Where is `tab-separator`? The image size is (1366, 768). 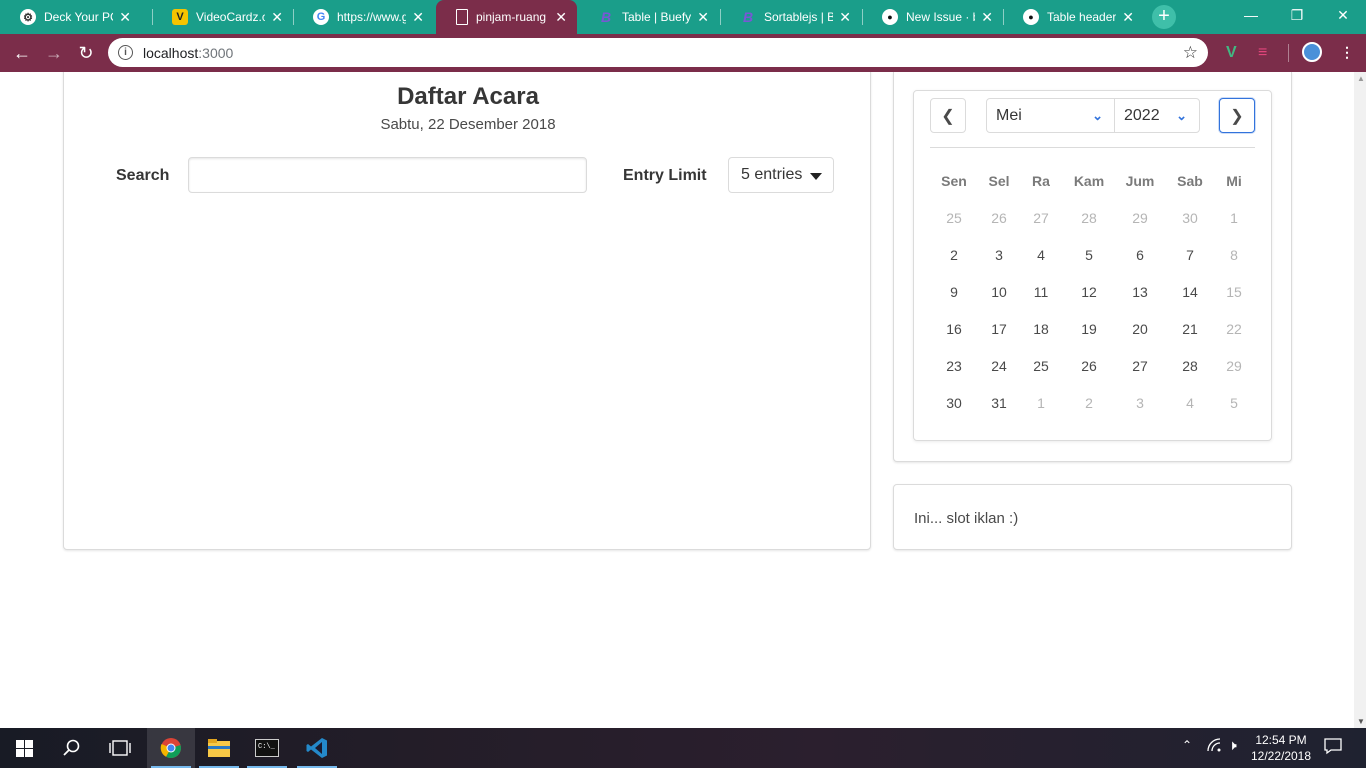
tab-separator is located at coordinates (293, 17).